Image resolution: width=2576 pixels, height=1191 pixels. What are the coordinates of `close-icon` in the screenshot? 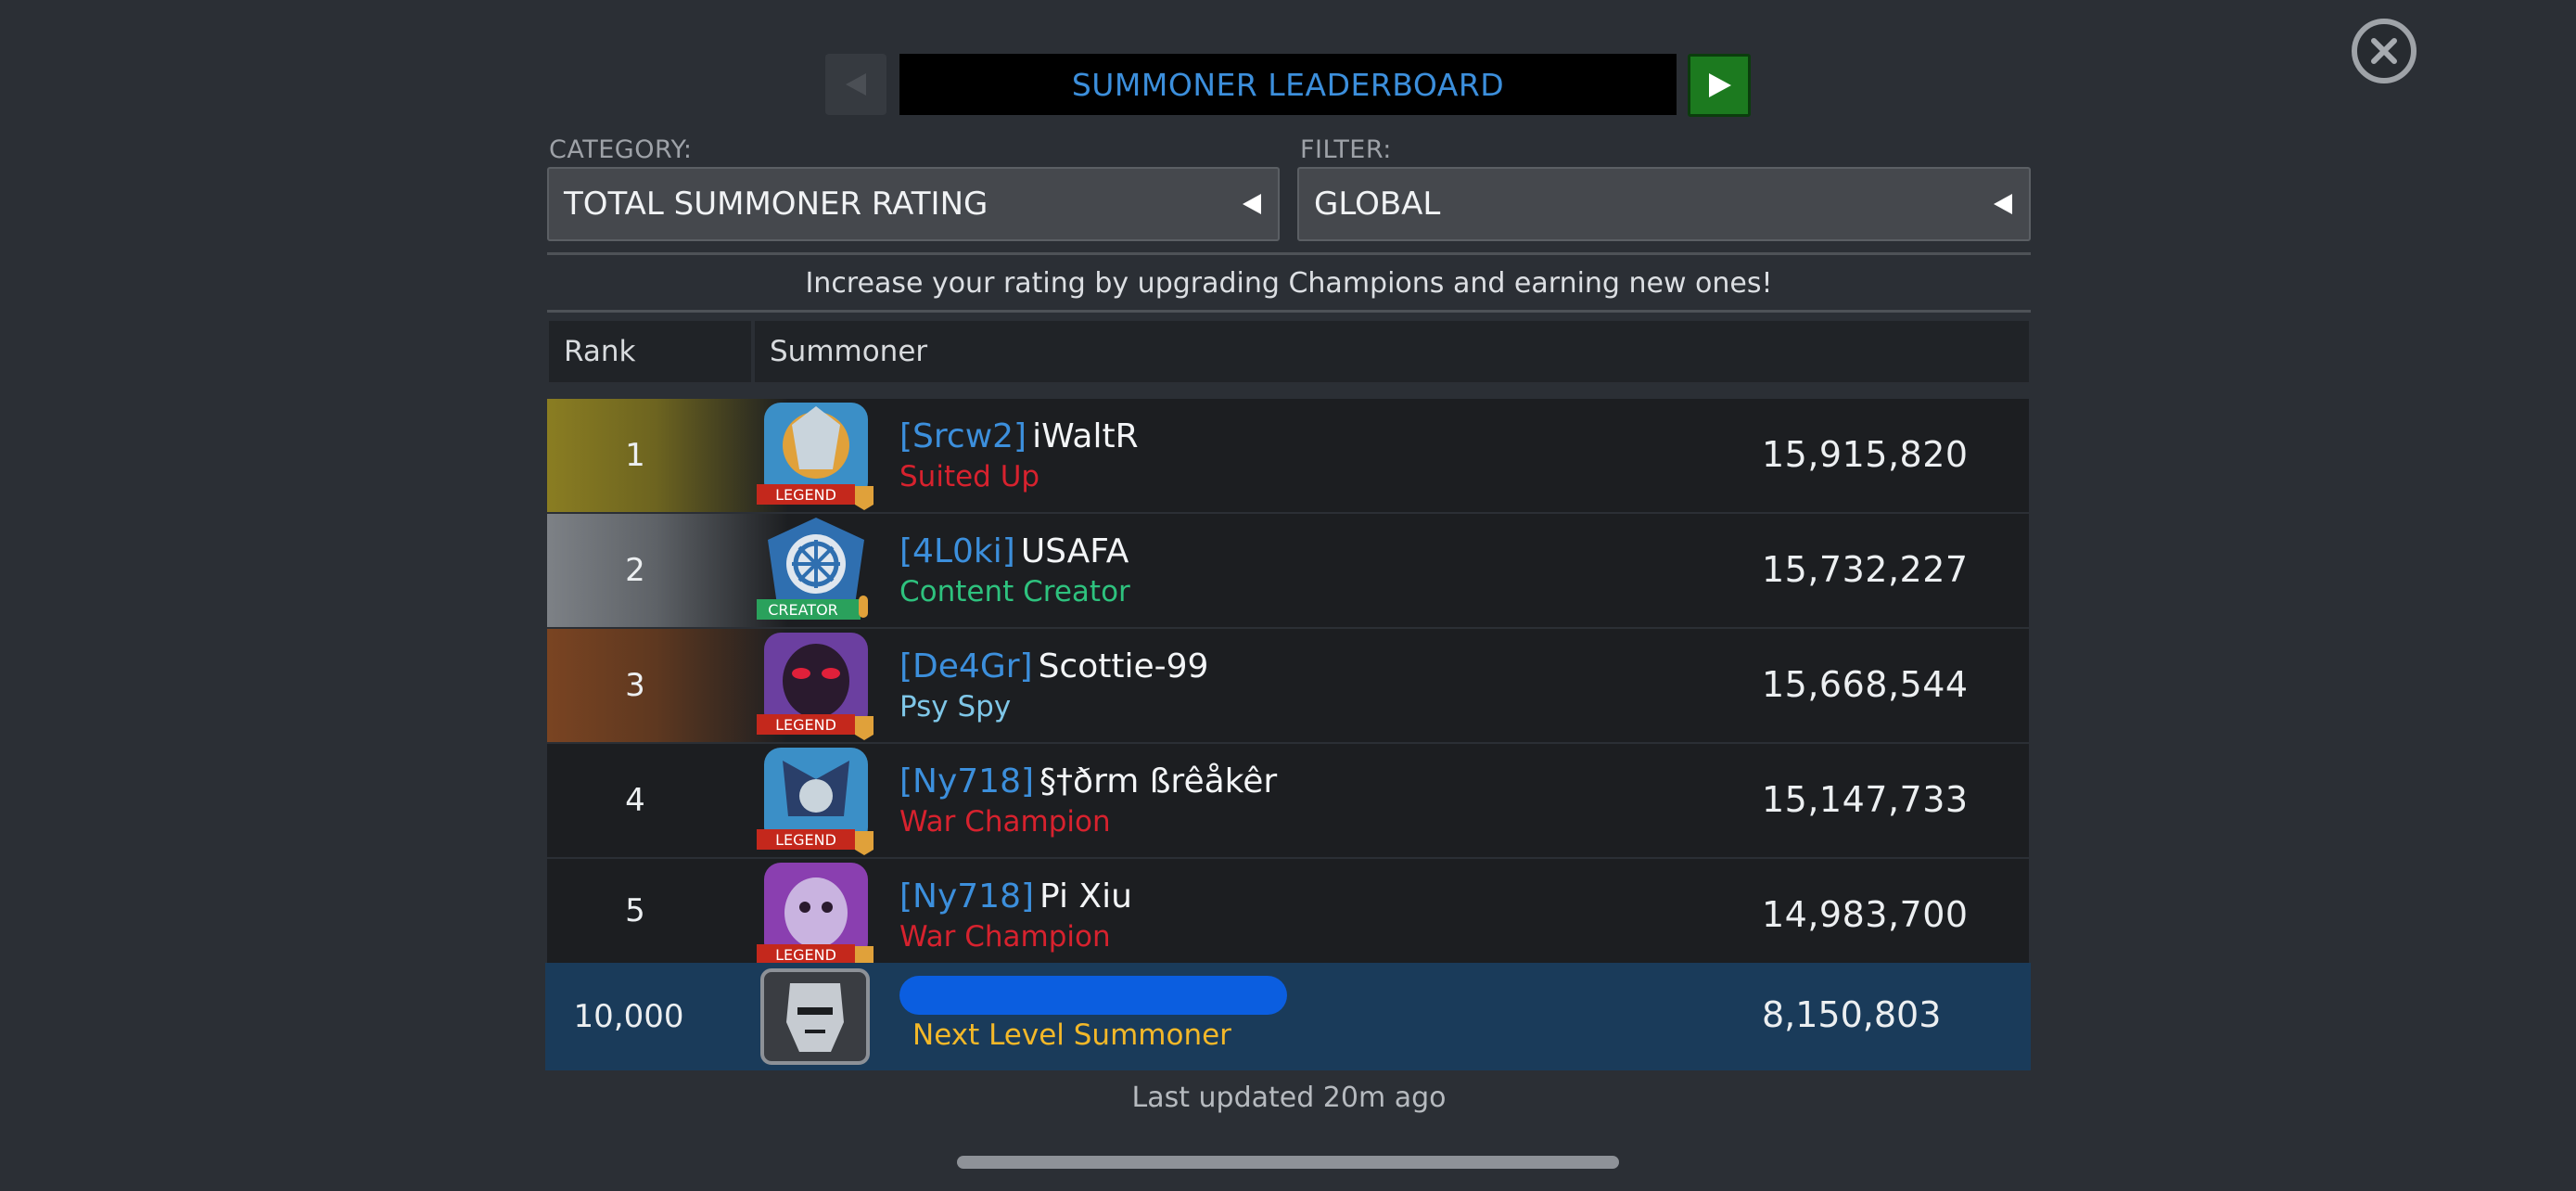 It's located at (2384, 51).